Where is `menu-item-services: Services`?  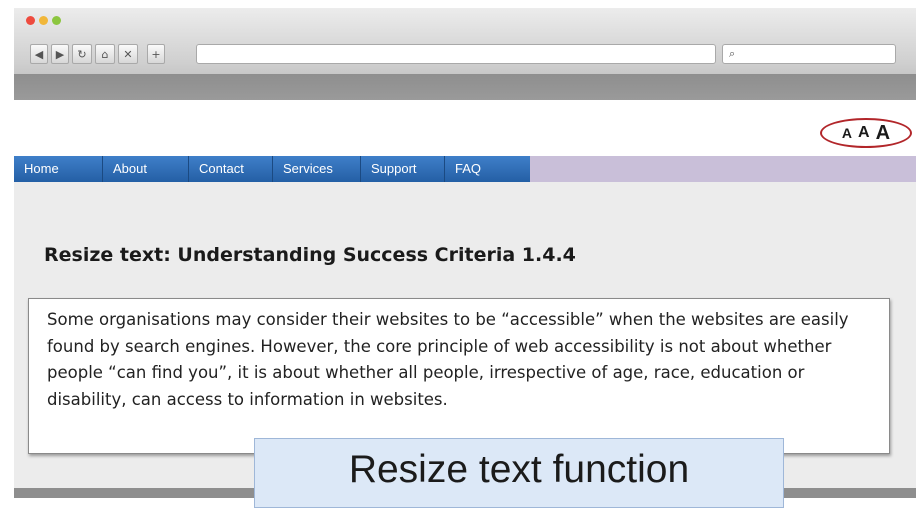
menu-item-services: Services is located at coordinates (317, 169).